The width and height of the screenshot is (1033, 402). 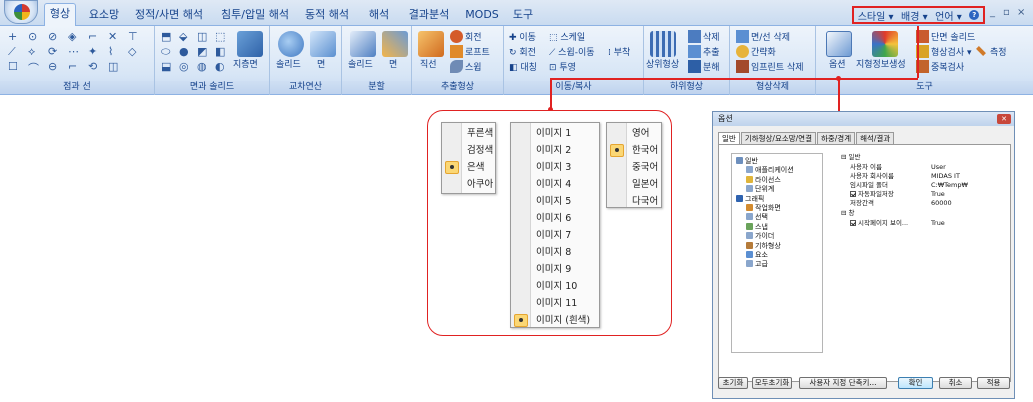 What do you see at coordinates (881, 63) in the screenshot?
I see `terrain-label: 지형정보생성` at bounding box center [881, 63].